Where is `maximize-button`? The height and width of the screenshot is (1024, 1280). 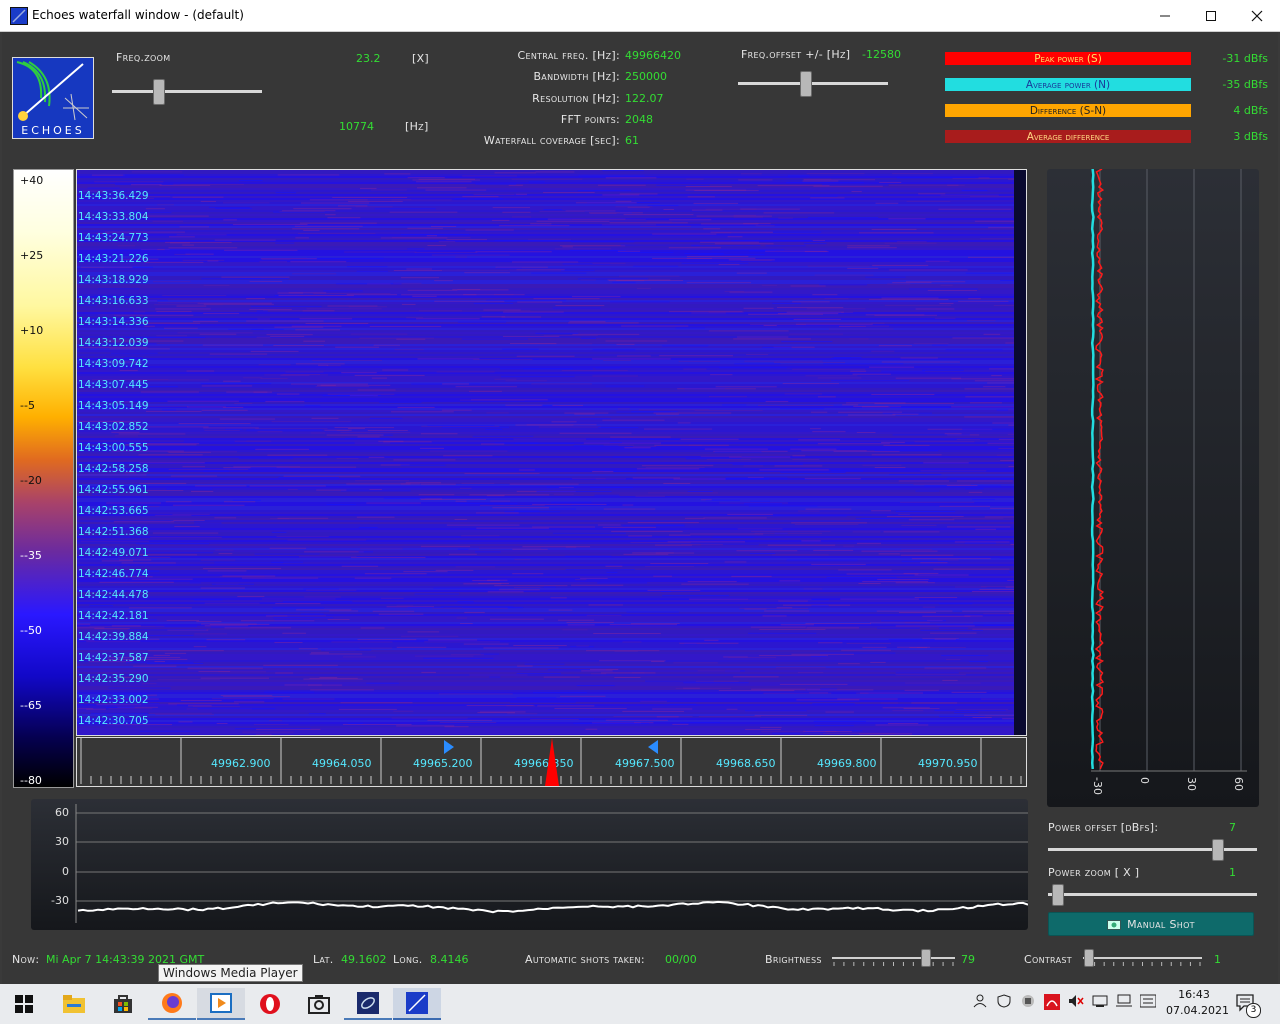
maximize-button is located at coordinates (1211, 15).